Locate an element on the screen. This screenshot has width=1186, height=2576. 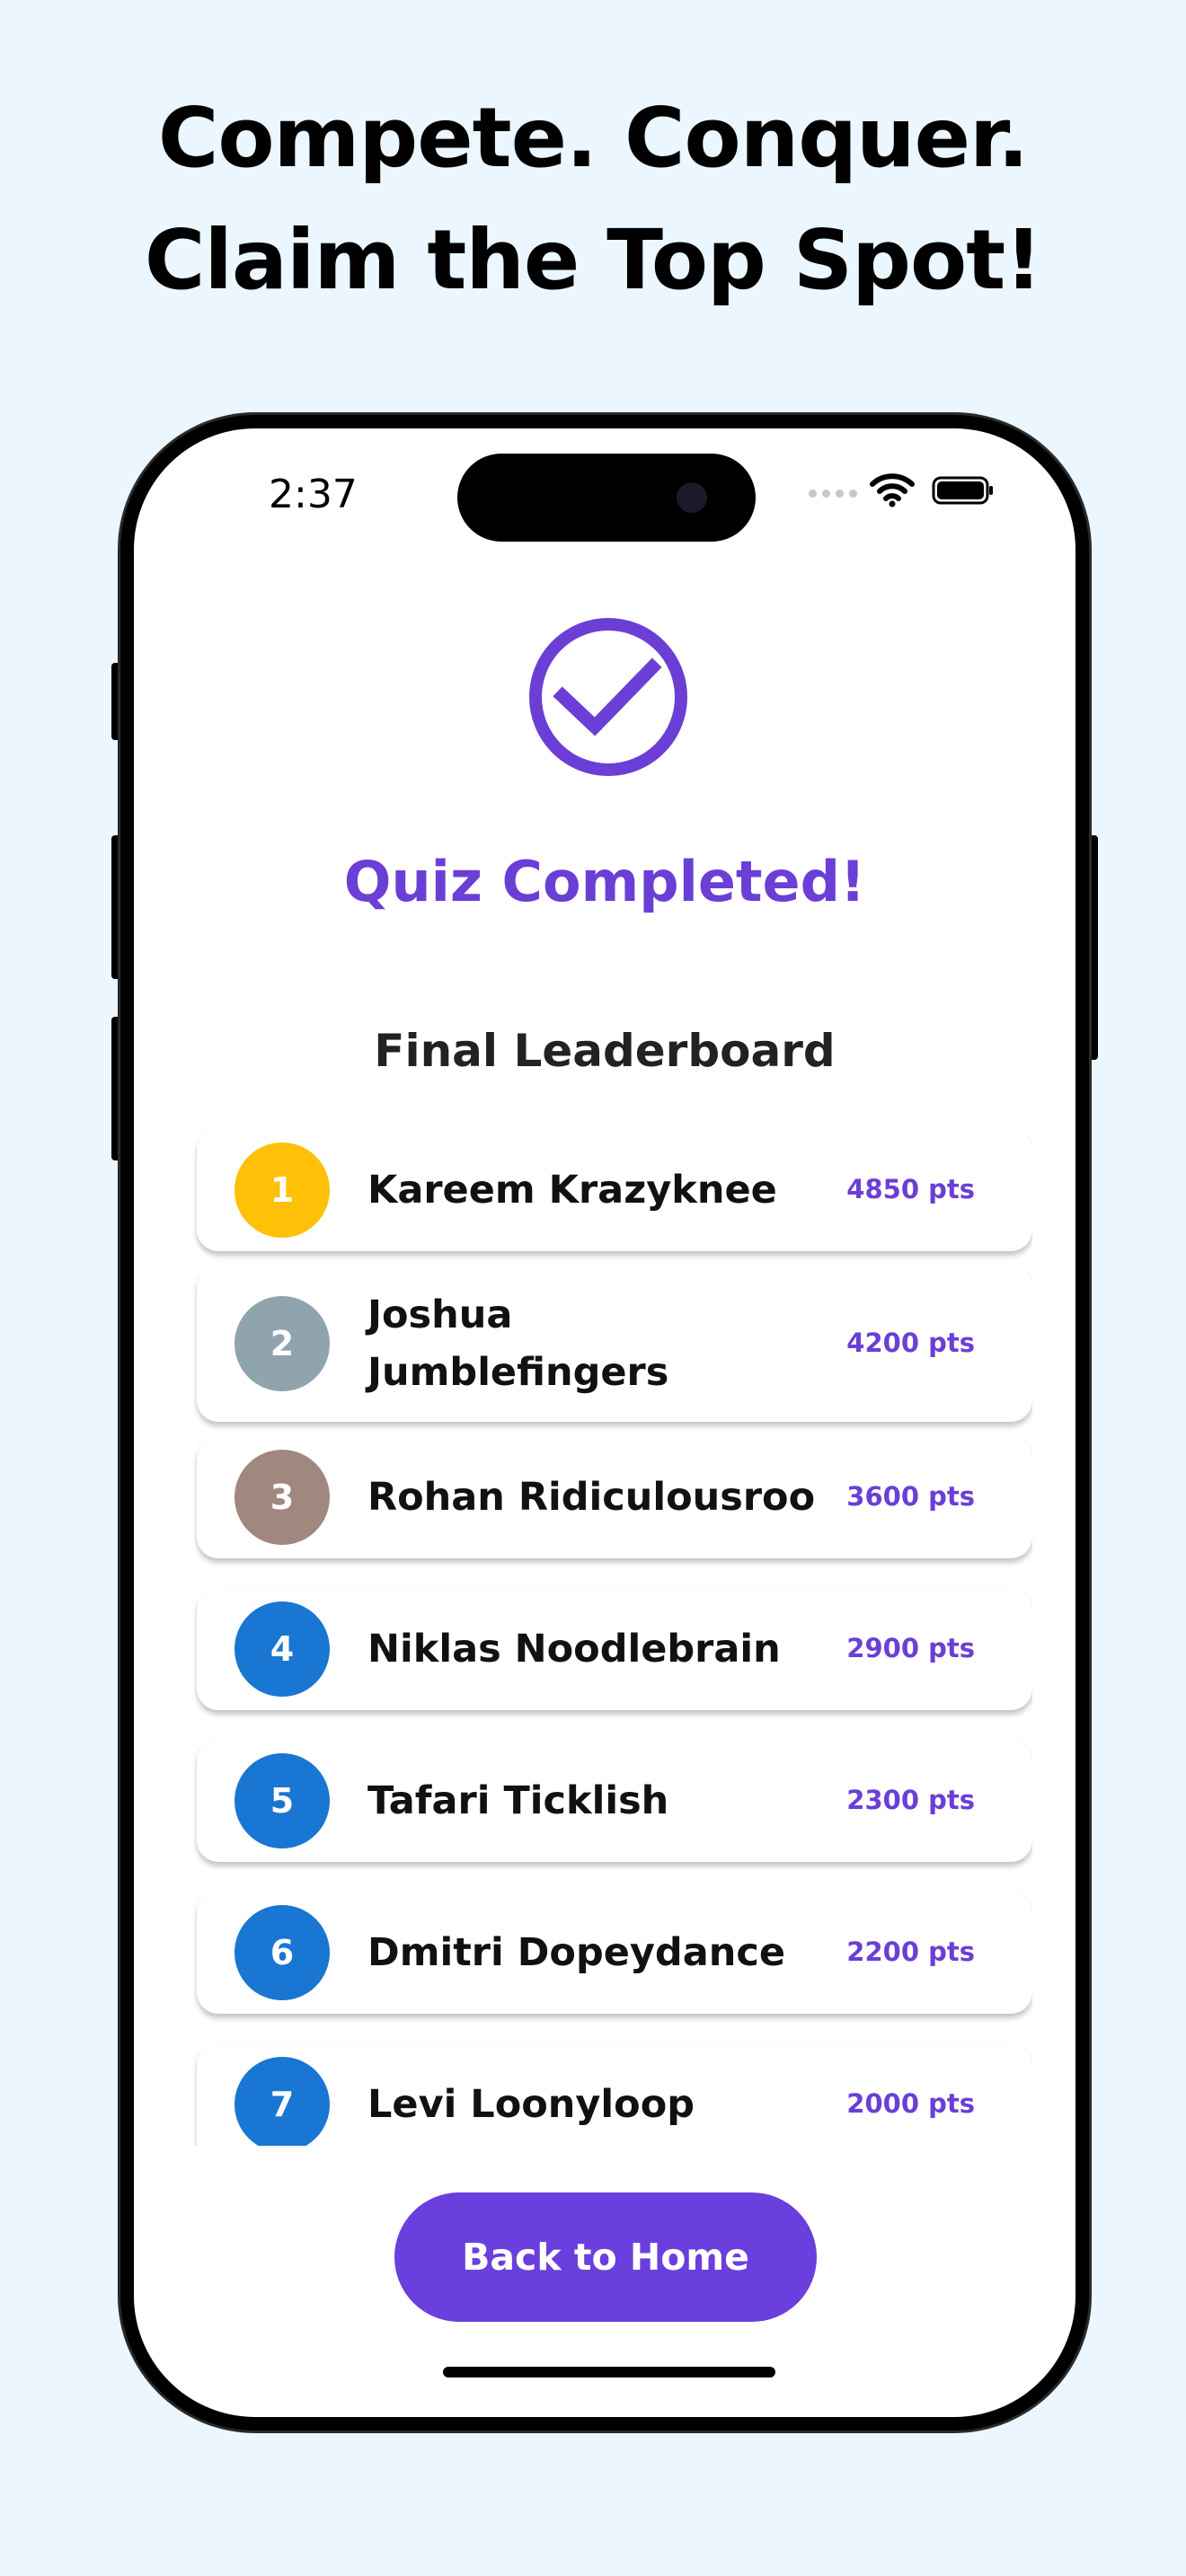
player-score: 2200 pts is located at coordinates (910, 1951).